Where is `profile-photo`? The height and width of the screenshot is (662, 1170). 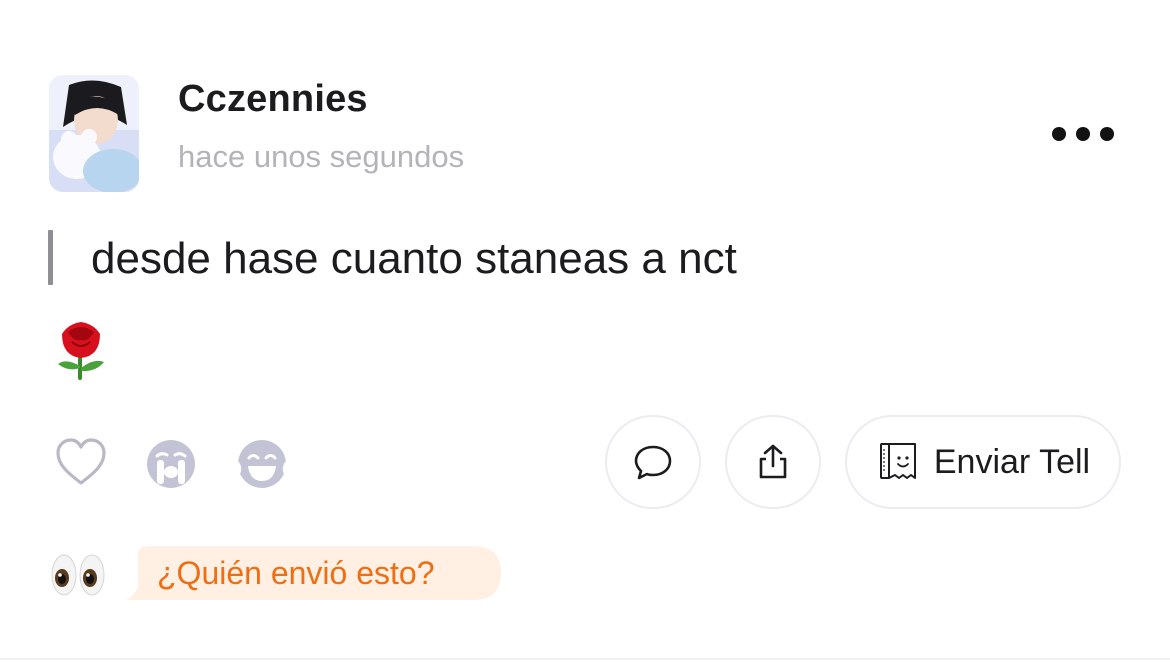 profile-photo is located at coordinates (94, 133).